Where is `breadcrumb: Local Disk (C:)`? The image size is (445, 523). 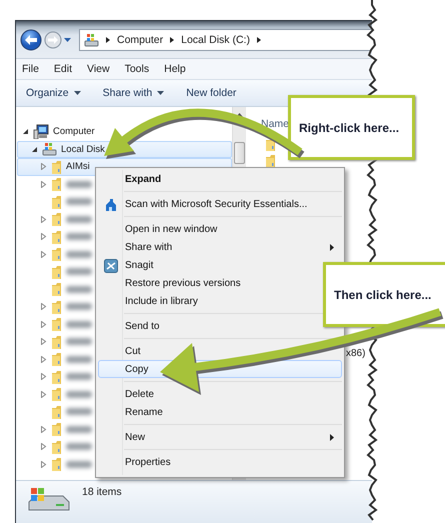 breadcrumb: Local Disk (C:) is located at coordinates (215, 40).